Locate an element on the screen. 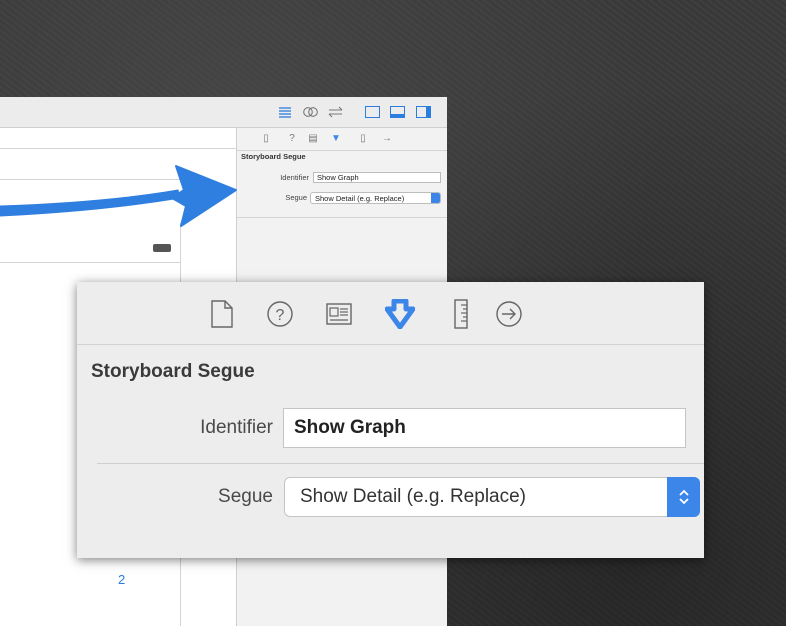  size-inspector-icon: ▯ is located at coordinates (363, 138).